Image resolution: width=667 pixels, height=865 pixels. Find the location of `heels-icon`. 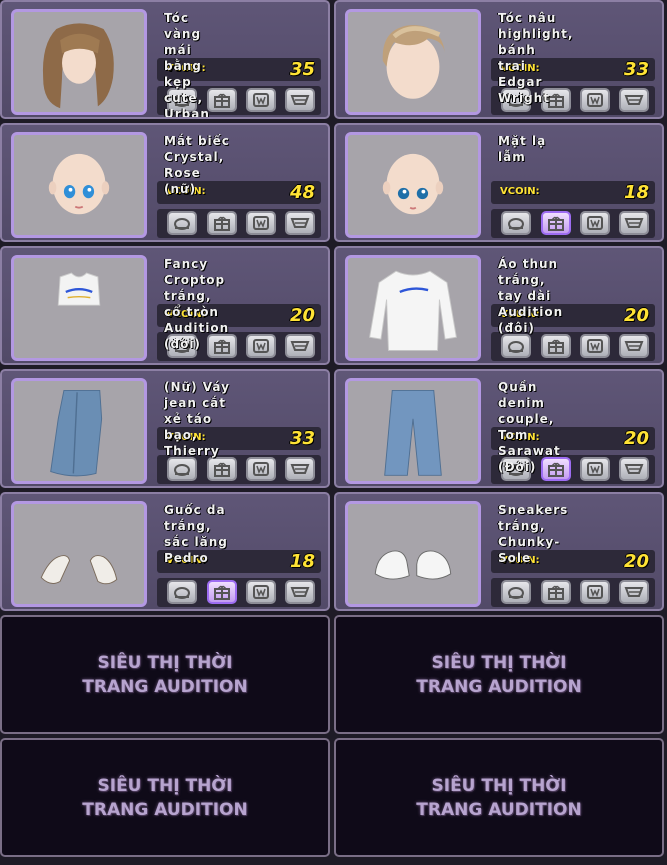

heels-icon is located at coordinates (79, 570).